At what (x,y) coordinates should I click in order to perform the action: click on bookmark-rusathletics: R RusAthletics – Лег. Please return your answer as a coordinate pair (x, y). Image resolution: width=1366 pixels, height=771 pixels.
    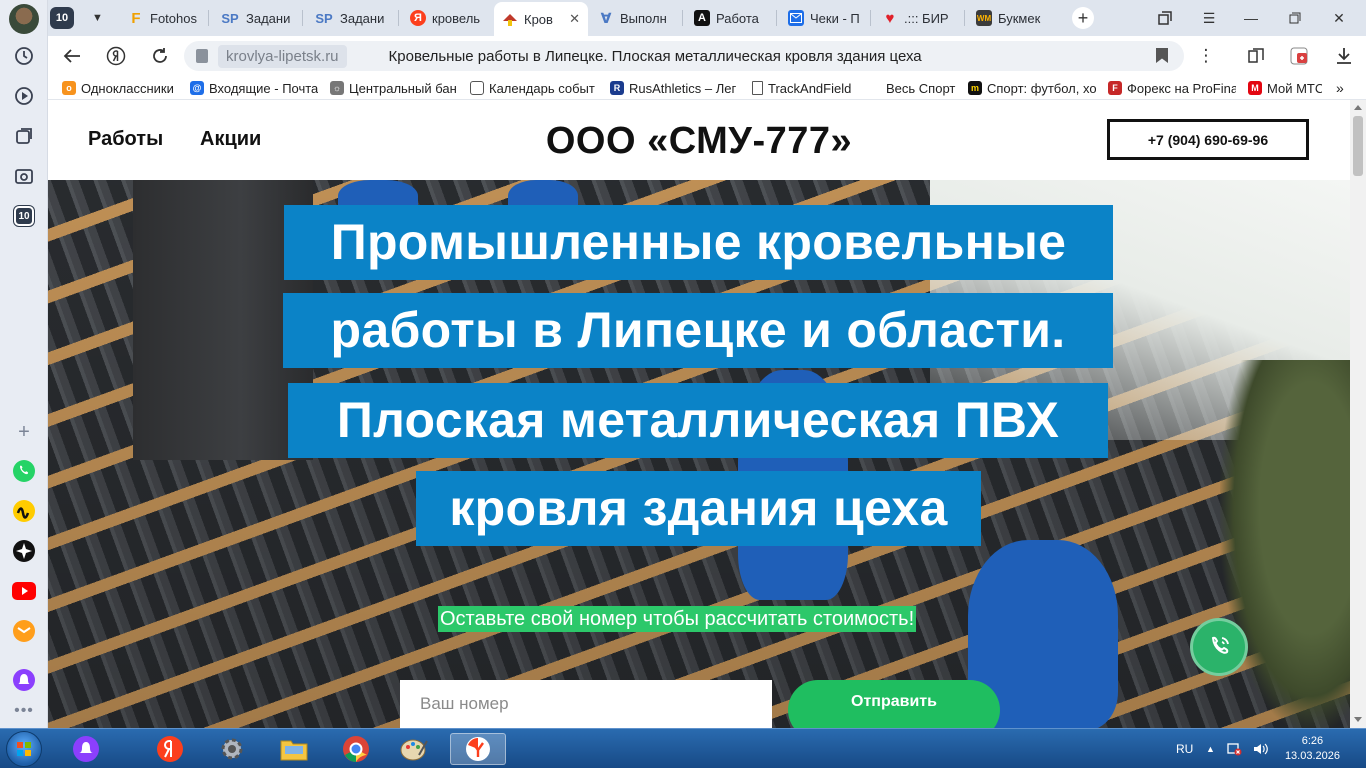
    Looking at the image, I should click on (674, 88).